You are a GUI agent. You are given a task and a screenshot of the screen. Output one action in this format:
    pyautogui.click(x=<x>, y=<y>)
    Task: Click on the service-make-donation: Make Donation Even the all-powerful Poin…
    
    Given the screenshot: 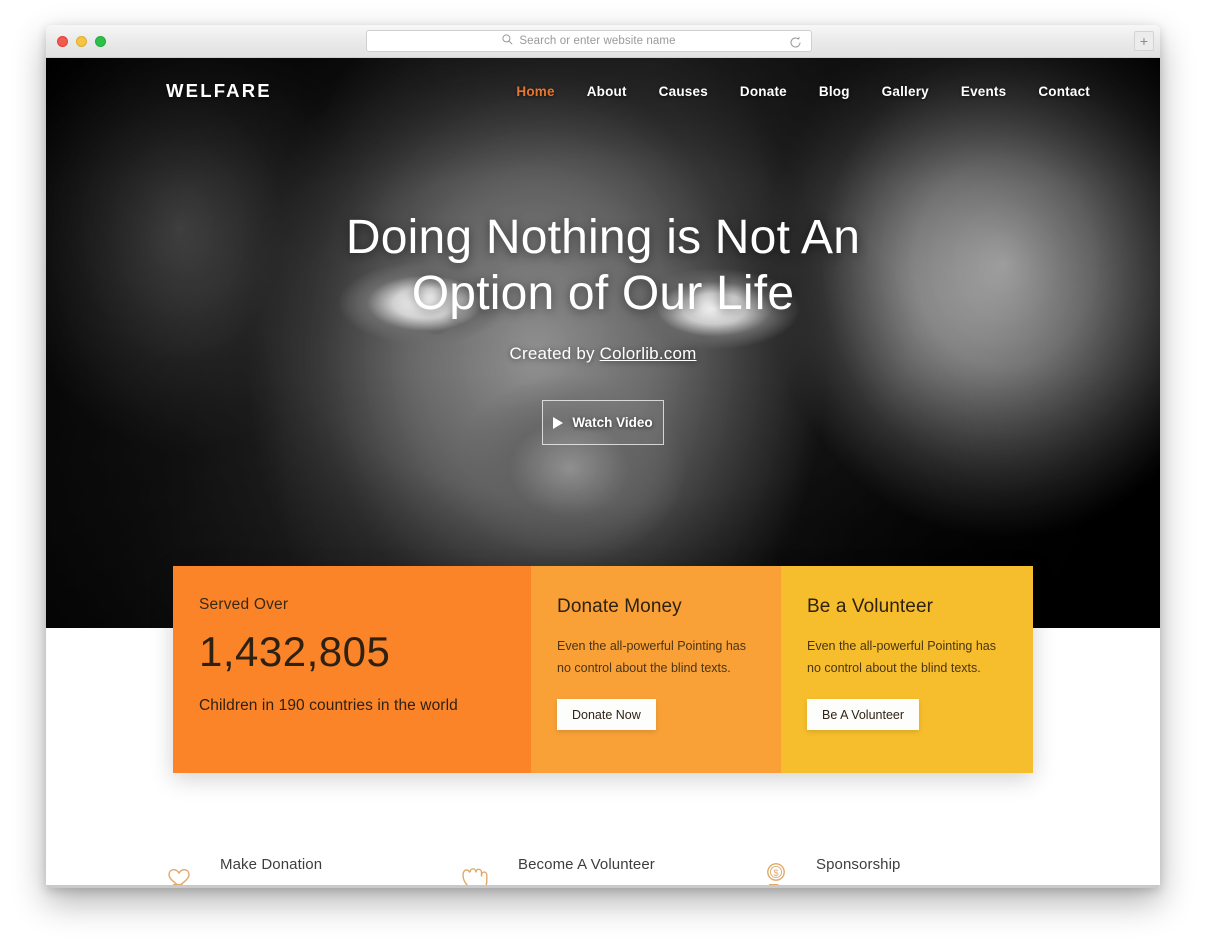 What is the action you would take?
    pyautogui.click(x=305, y=869)
    